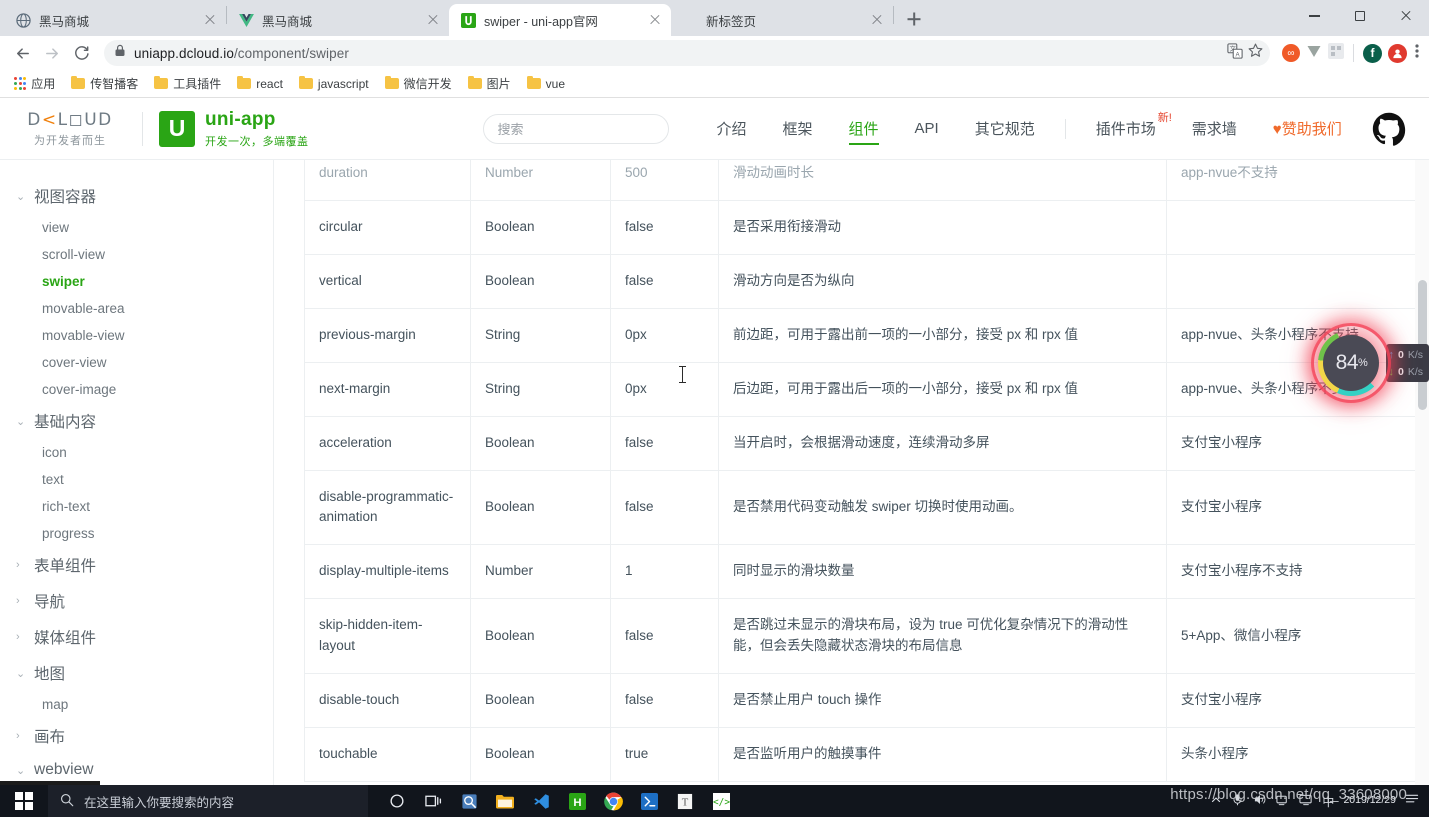  What do you see at coordinates (1360, 16) in the screenshot?
I see `maximize-button` at bounding box center [1360, 16].